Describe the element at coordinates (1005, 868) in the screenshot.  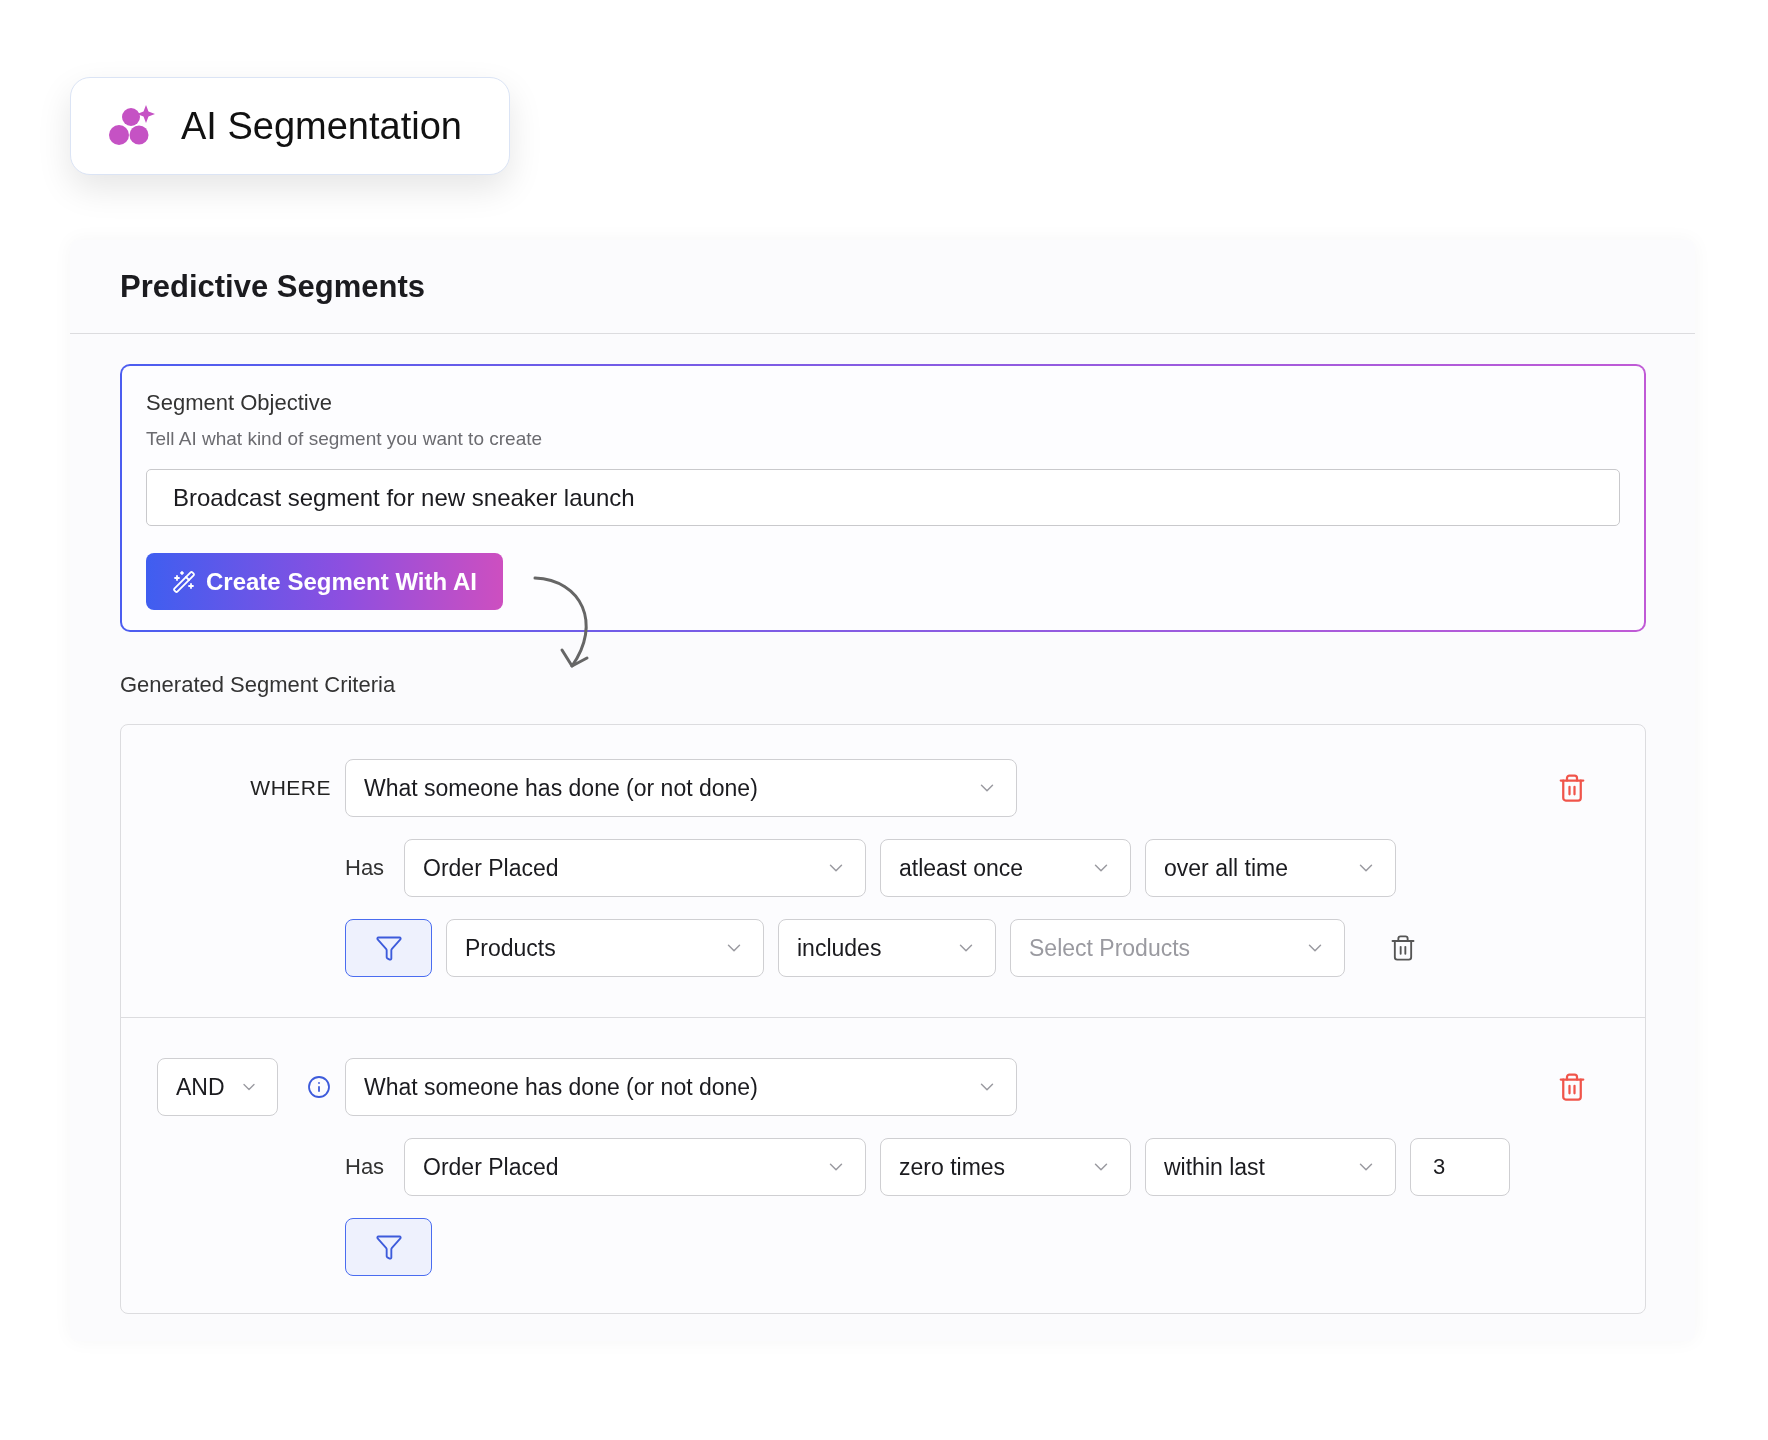
I see `dropdown: atleast once` at that location.